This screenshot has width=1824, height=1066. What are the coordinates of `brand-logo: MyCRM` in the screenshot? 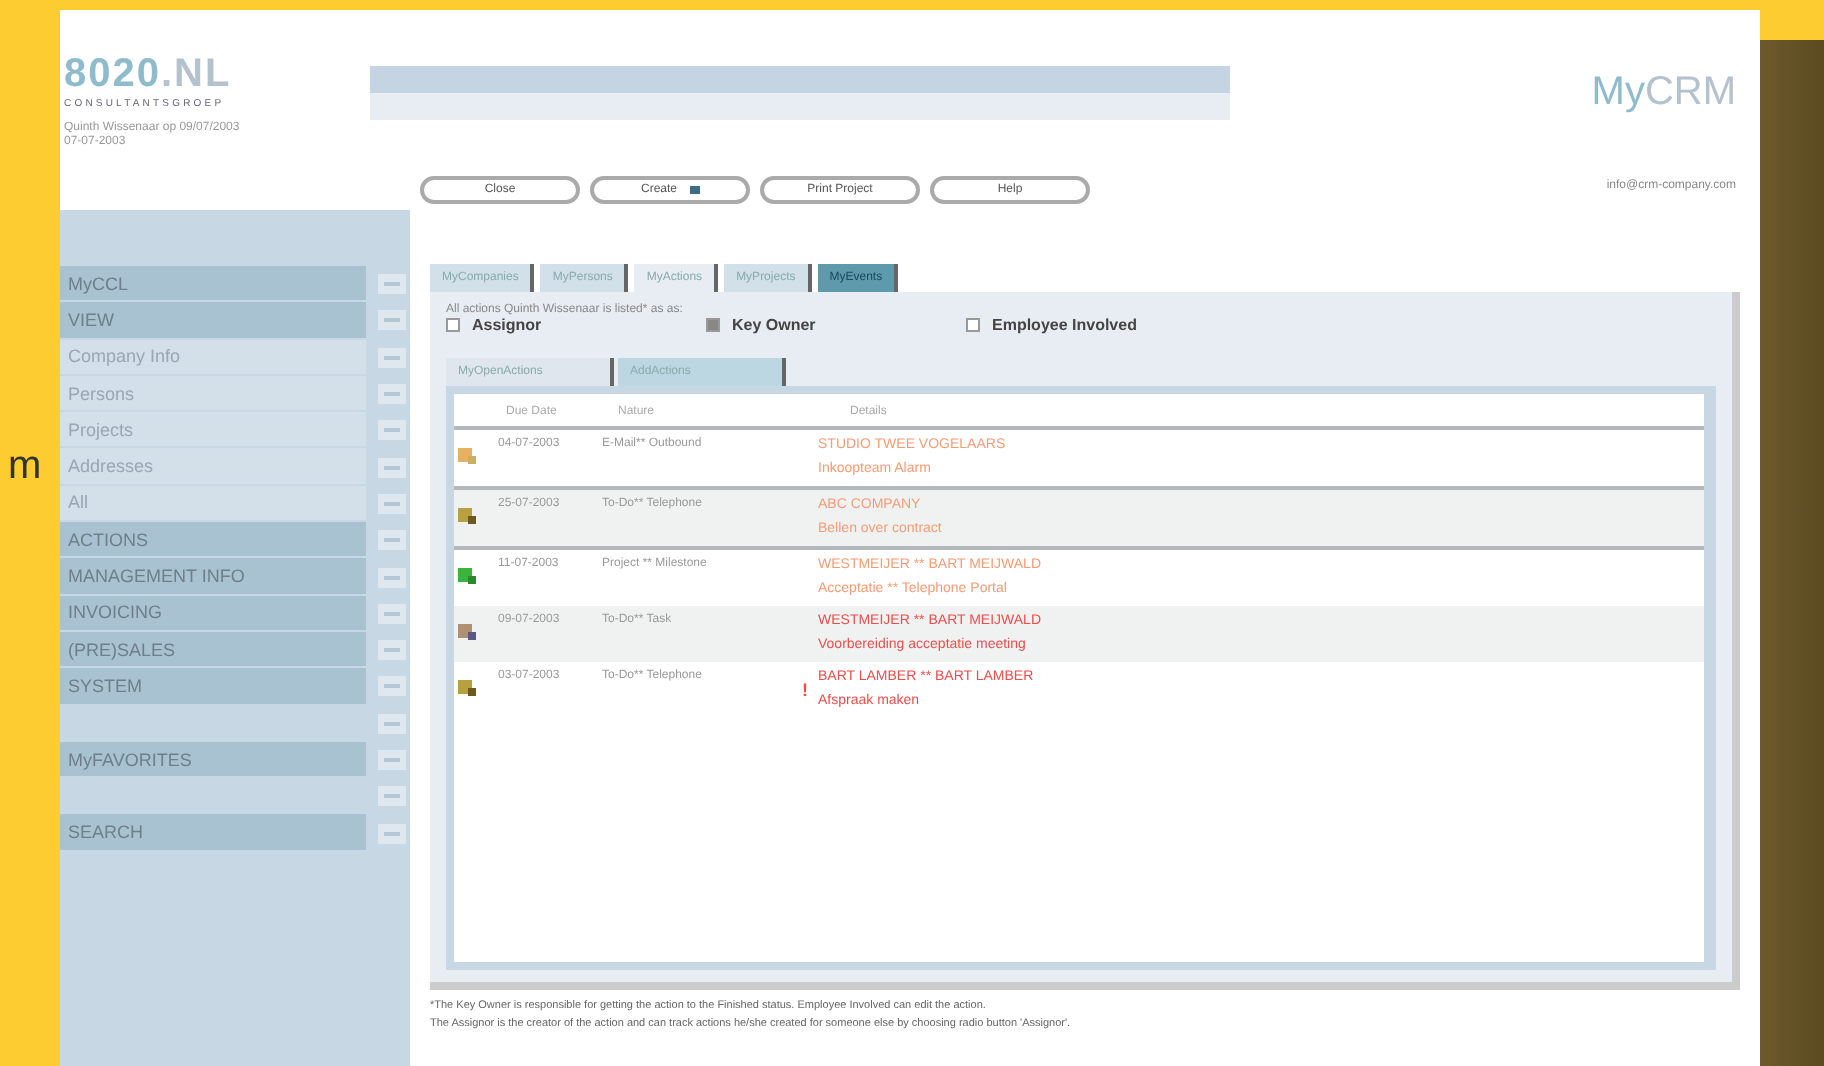 It's located at (1663, 93).